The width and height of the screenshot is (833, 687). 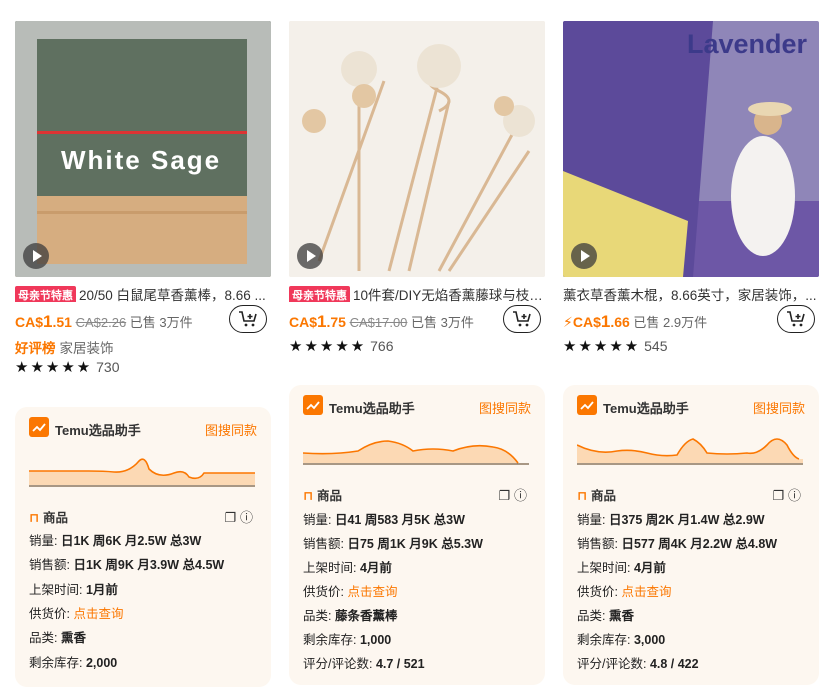 I want to click on sales-value: 日375 周2K 月1.4W 总2.9W, so click(x=686, y=520).